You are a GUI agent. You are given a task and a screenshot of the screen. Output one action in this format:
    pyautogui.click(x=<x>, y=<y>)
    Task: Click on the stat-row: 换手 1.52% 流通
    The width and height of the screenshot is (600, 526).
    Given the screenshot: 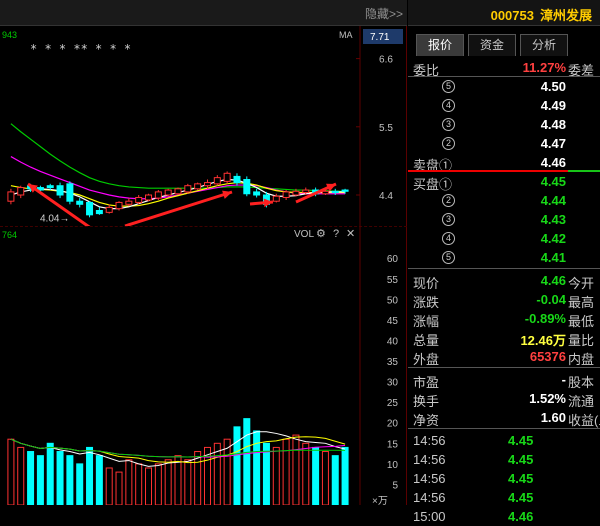 What is the action you would take?
    pyautogui.click(x=504, y=399)
    